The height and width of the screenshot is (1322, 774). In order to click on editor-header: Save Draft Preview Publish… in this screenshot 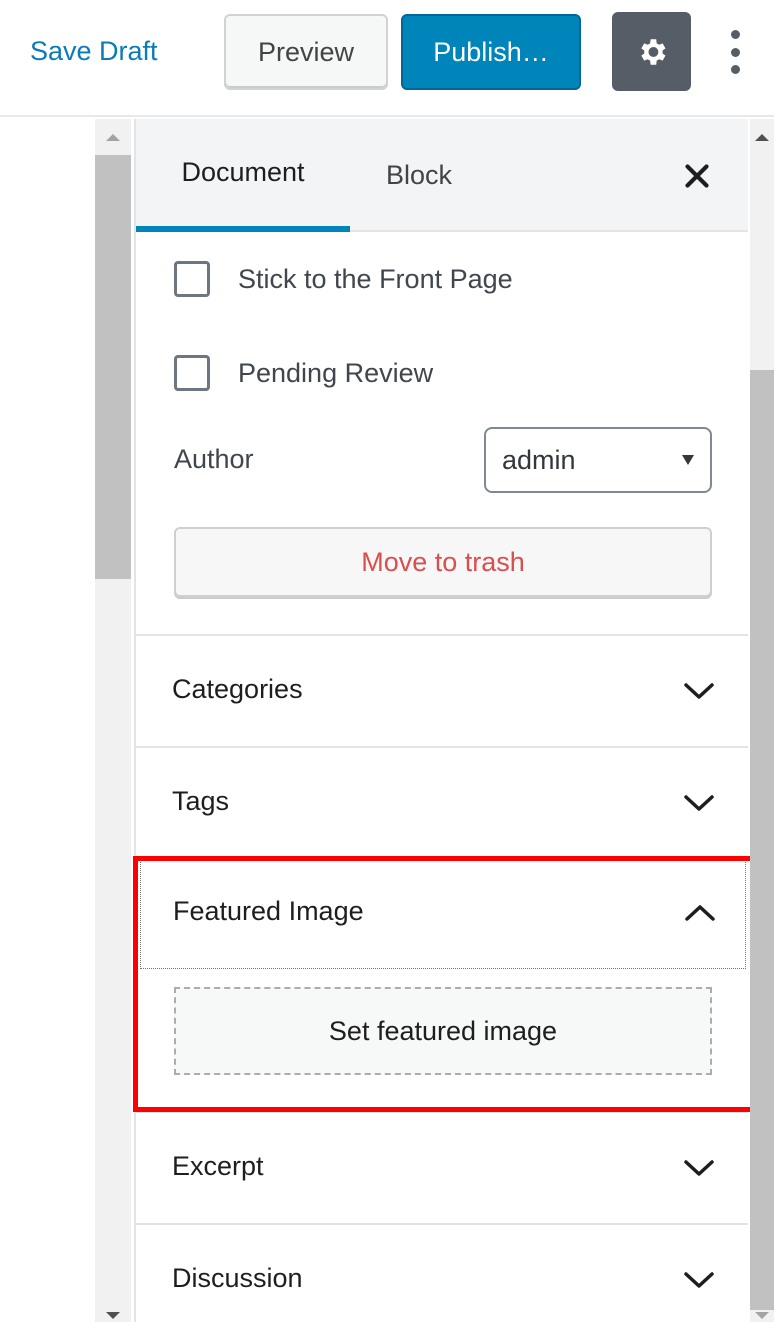, I will do `click(387, 58)`.